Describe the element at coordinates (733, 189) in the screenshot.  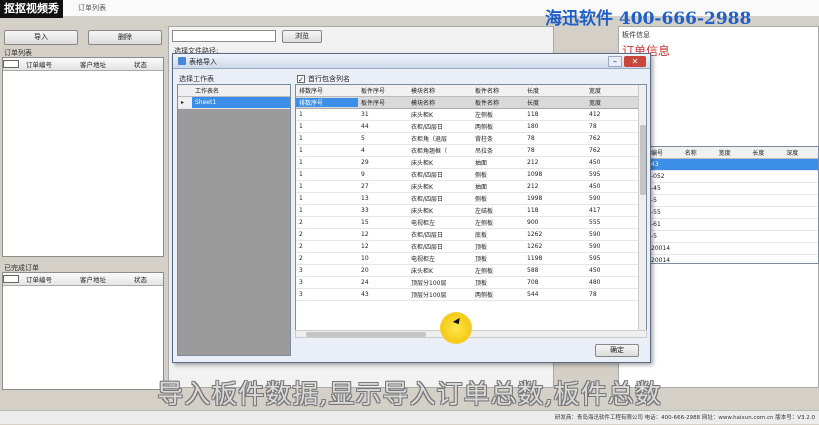
I see `table-row: -45` at that location.